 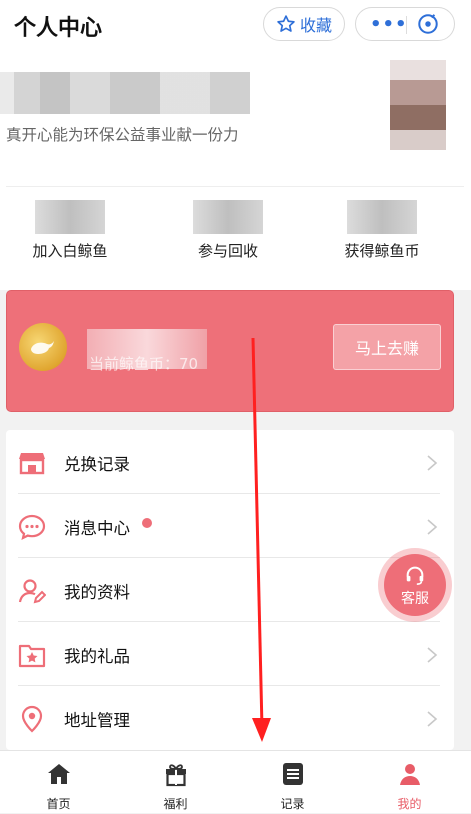 I want to click on menu-item-label: 我的资料, so click(x=97, y=592).